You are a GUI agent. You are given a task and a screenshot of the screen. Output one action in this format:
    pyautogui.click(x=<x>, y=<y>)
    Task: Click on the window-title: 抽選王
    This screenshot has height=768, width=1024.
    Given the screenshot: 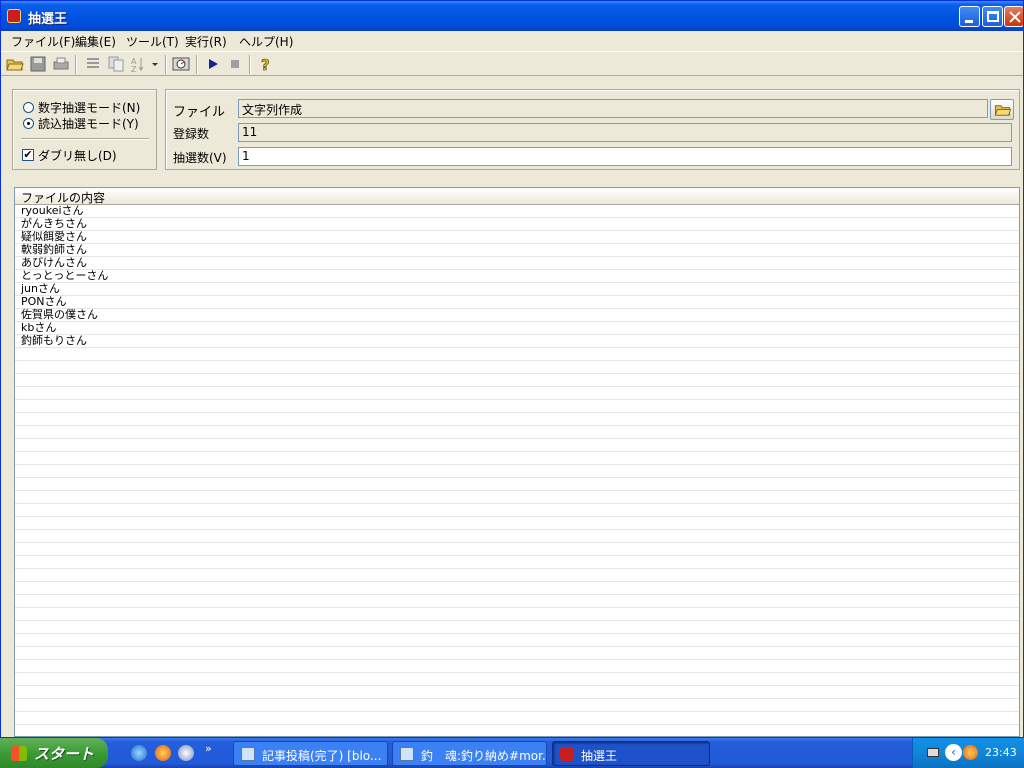 What is the action you would take?
    pyautogui.click(x=48, y=19)
    